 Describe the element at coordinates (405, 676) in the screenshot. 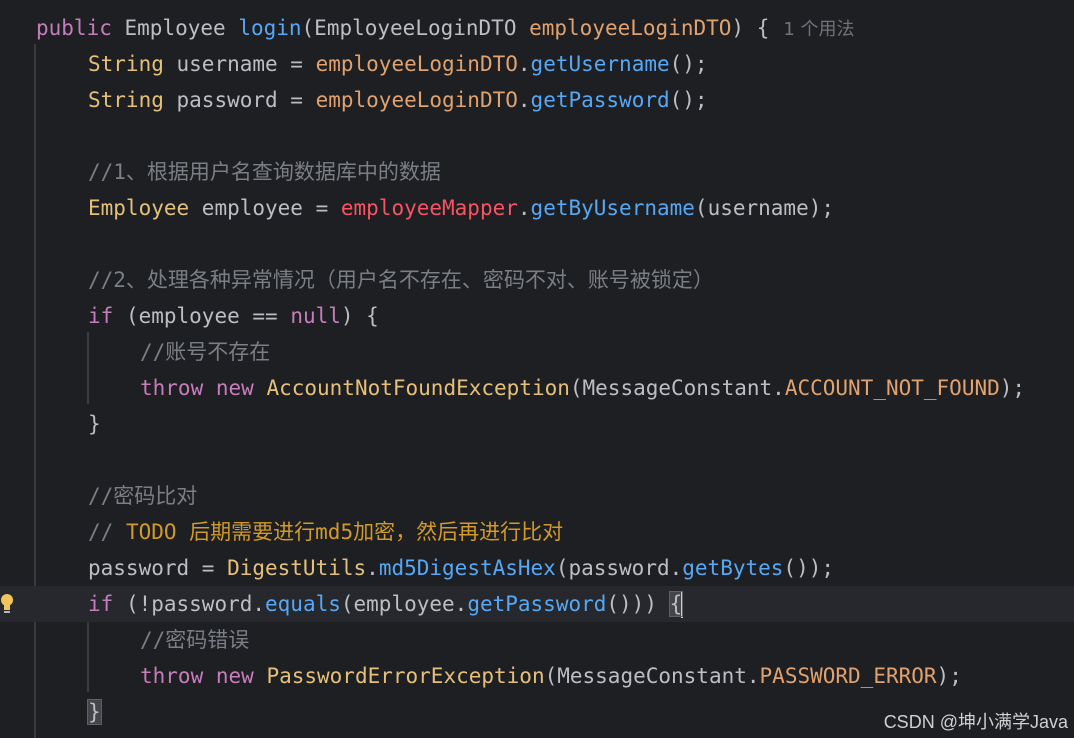

I see `code-token: PasswordErrorException` at that location.